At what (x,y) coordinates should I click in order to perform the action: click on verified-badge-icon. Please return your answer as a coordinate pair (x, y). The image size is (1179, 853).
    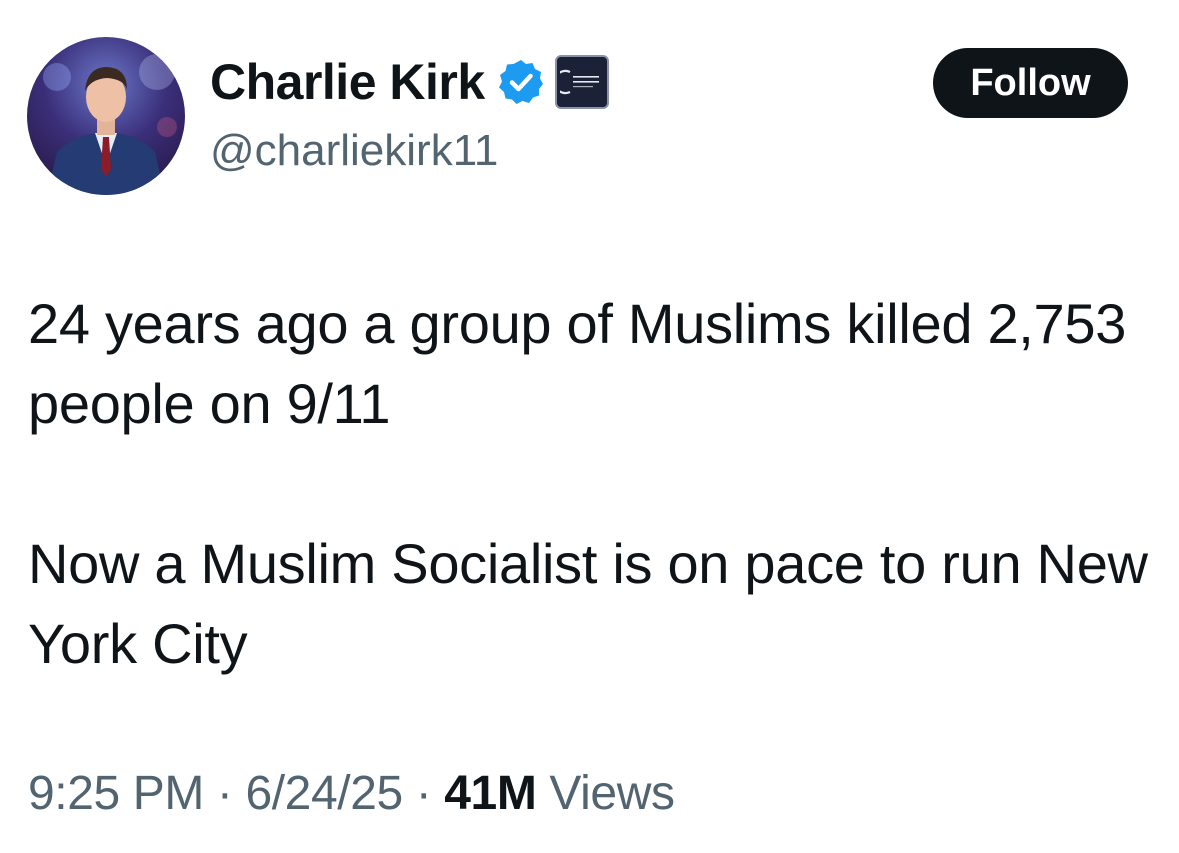
    Looking at the image, I should click on (521, 82).